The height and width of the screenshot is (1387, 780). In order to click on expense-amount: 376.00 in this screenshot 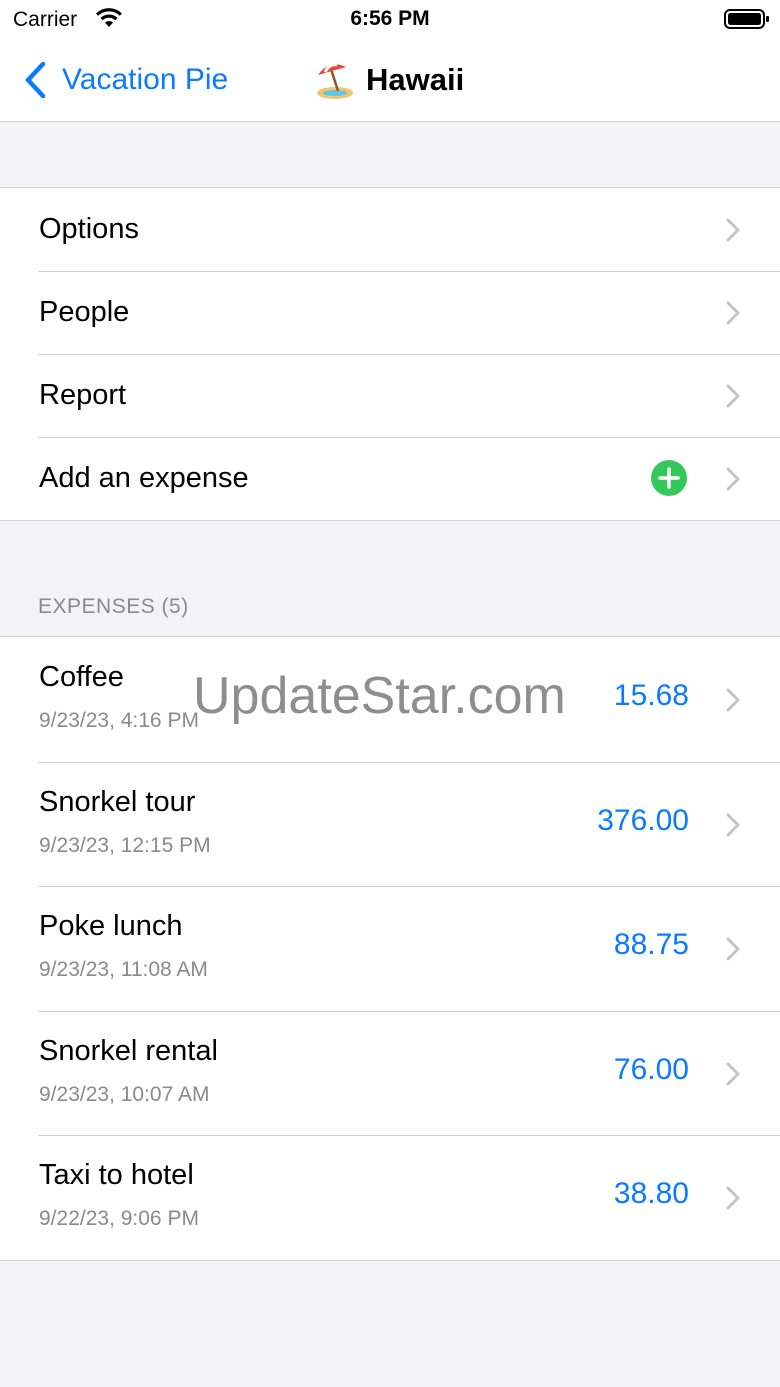, I will do `click(643, 820)`.